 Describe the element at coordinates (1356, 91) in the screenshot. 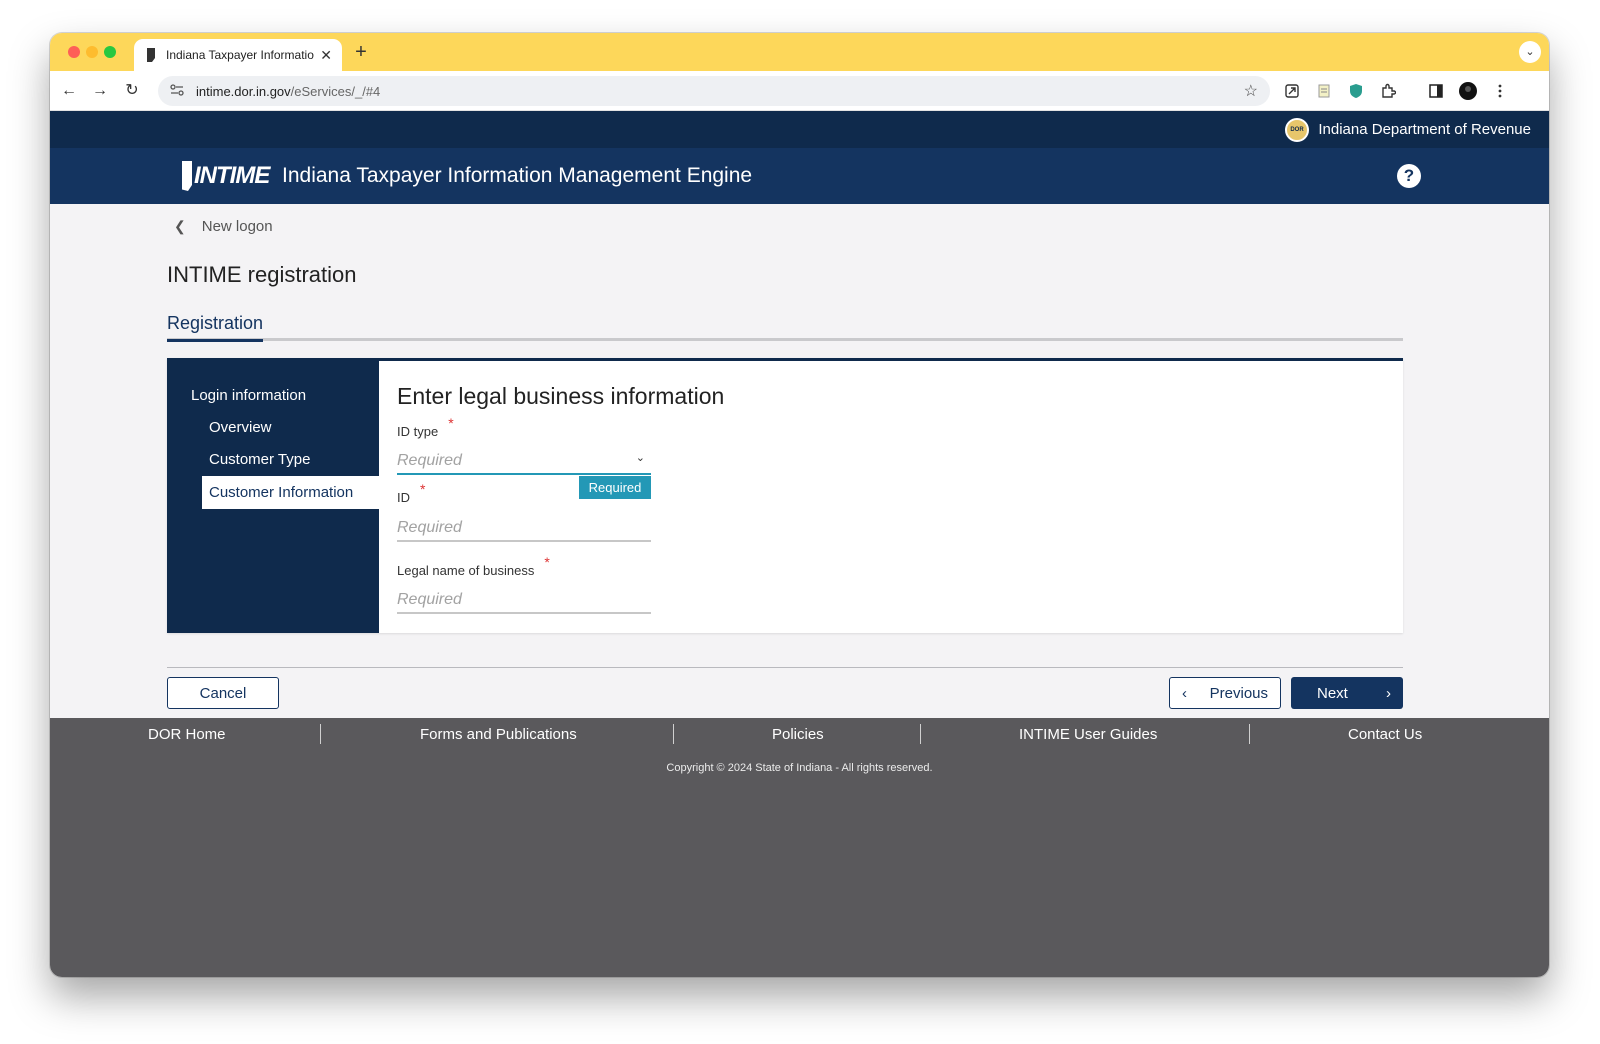

I see `extension-shield-icon` at that location.